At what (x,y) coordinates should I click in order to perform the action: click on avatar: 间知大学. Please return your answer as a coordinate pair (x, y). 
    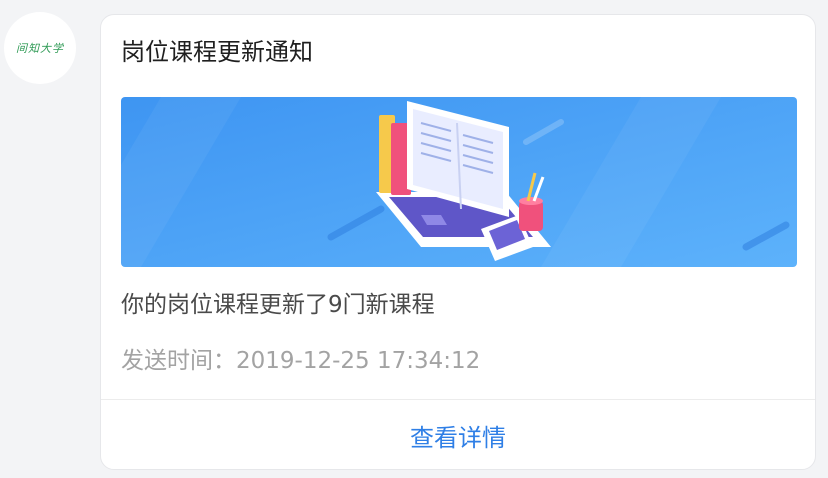
    Looking at the image, I should click on (40, 48).